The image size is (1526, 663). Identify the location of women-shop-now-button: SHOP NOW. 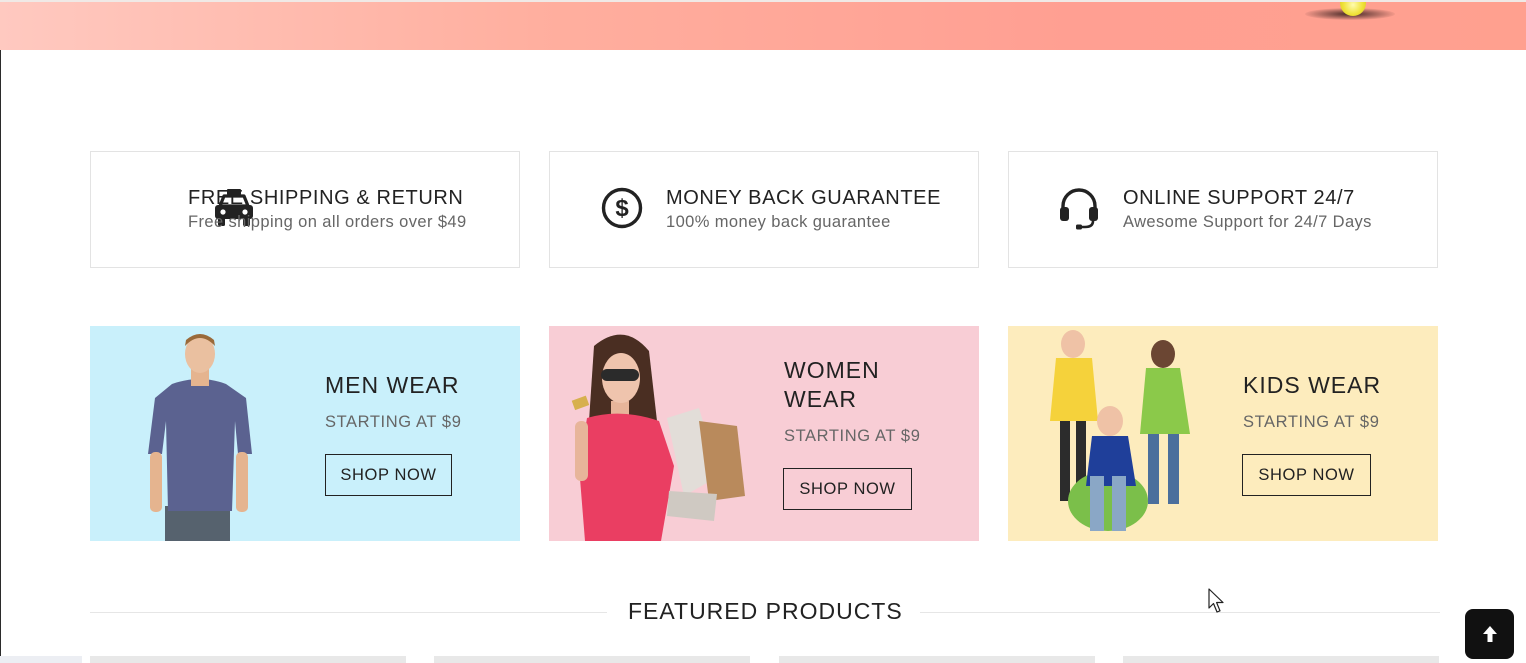
(847, 489).